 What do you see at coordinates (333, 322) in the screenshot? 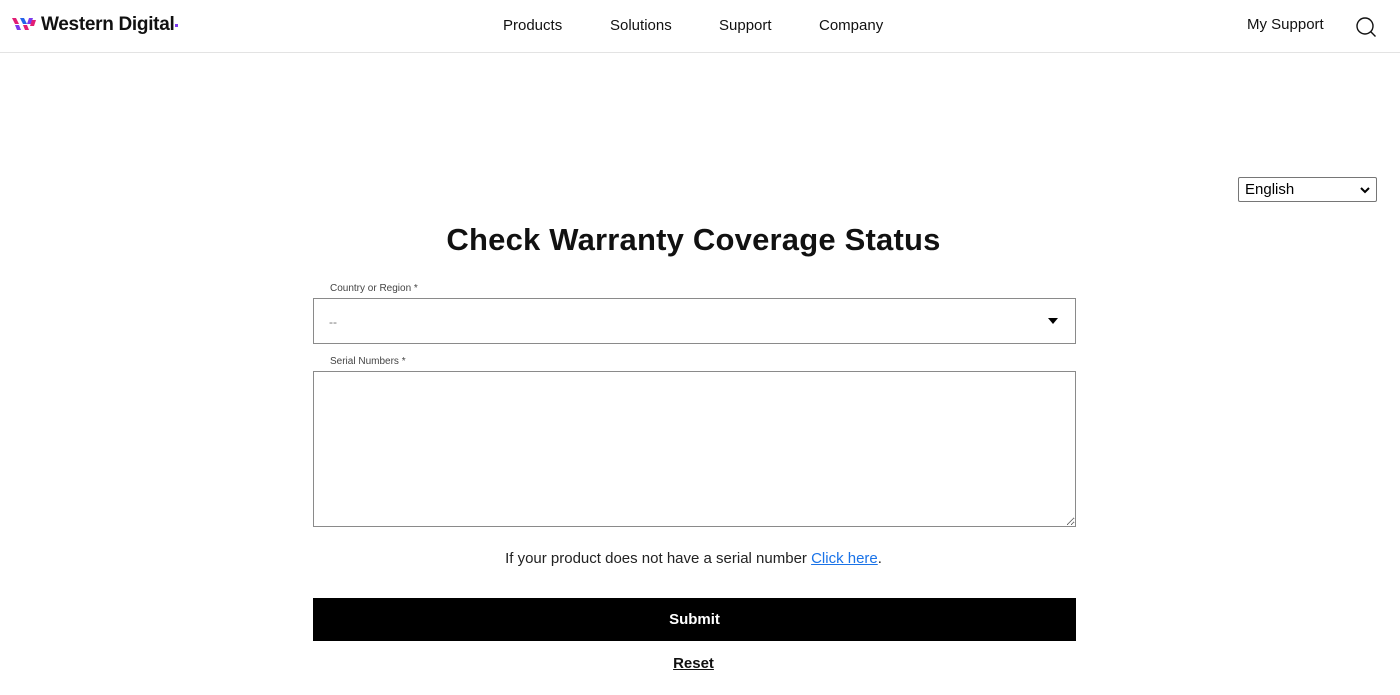
I see `country-selected-value: --` at bounding box center [333, 322].